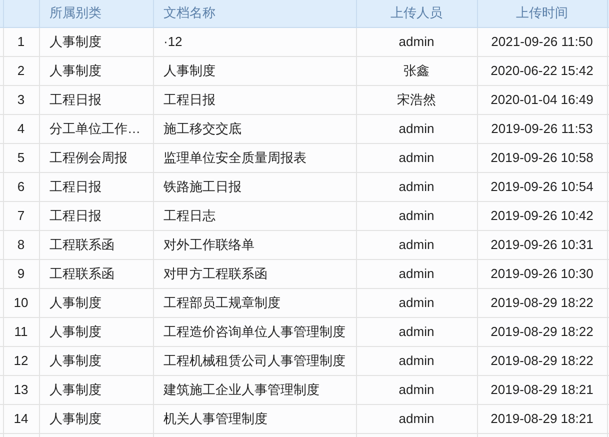  I want to click on table-cell: 监理单位安全质量周报表, so click(254, 157).